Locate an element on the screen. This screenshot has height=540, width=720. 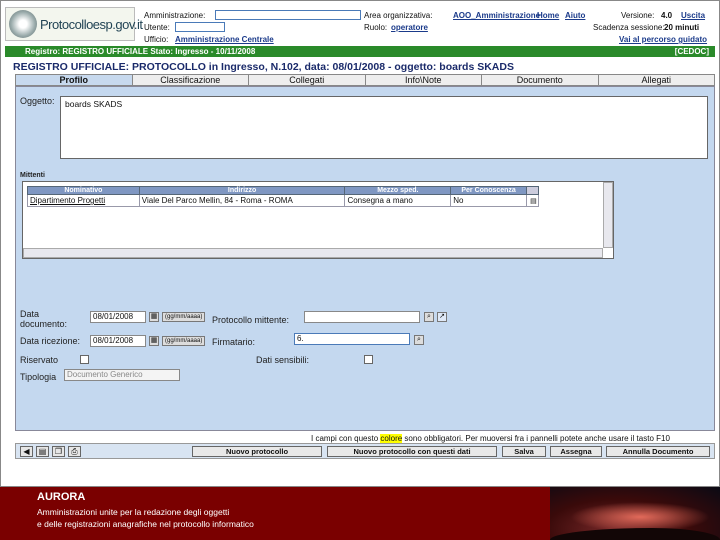
cell-indirizzo: Viale Del Parco Mellin, 84 - Roma - ROMA is located at coordinates (242, 200).